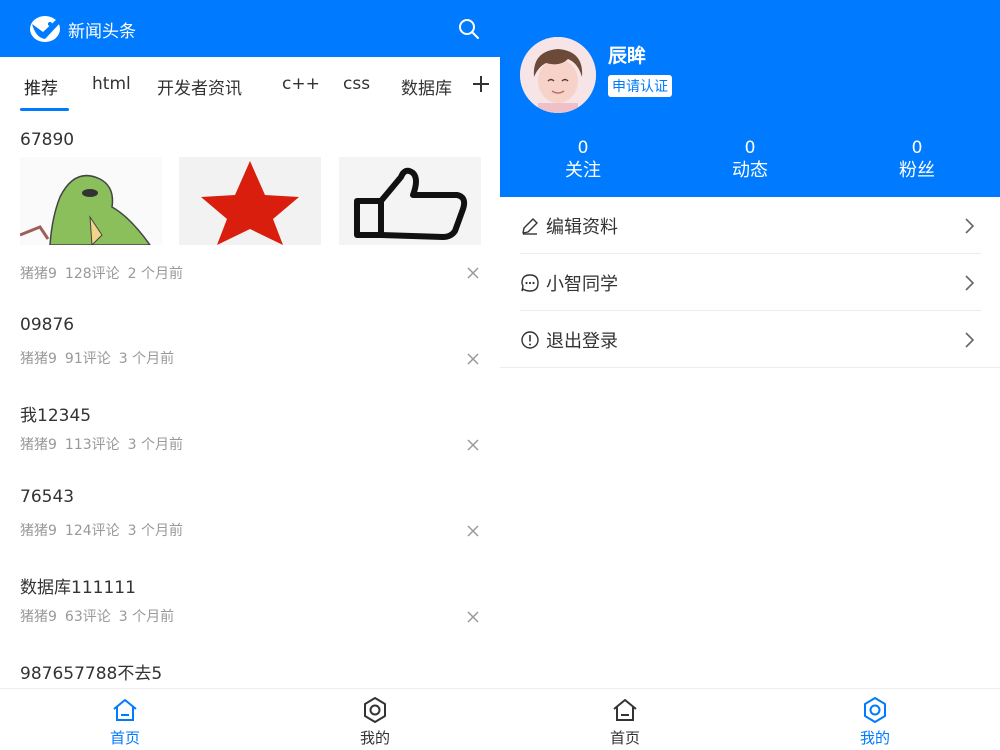 The image size is (1000, 750). Describe the element at coordinates (530, 340) in the screenshot. I see `exclamation-circle-icon` at that location.